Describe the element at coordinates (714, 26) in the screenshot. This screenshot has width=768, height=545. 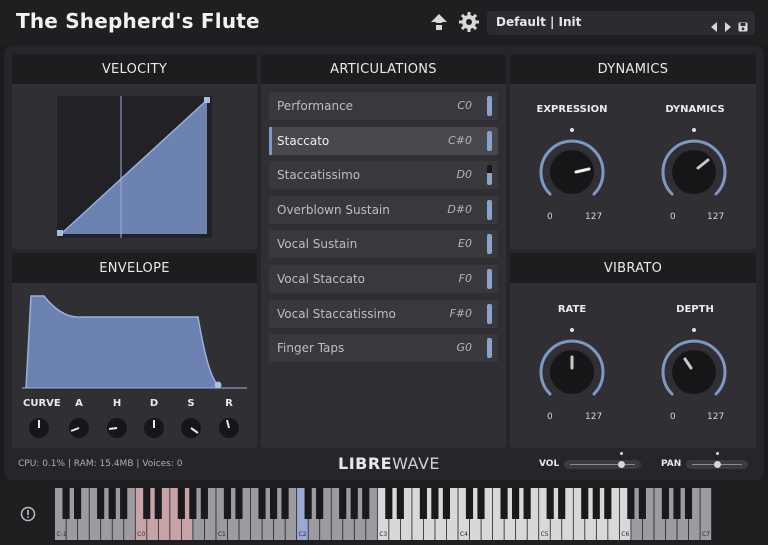
I see `triangle-left-icon` at that location.